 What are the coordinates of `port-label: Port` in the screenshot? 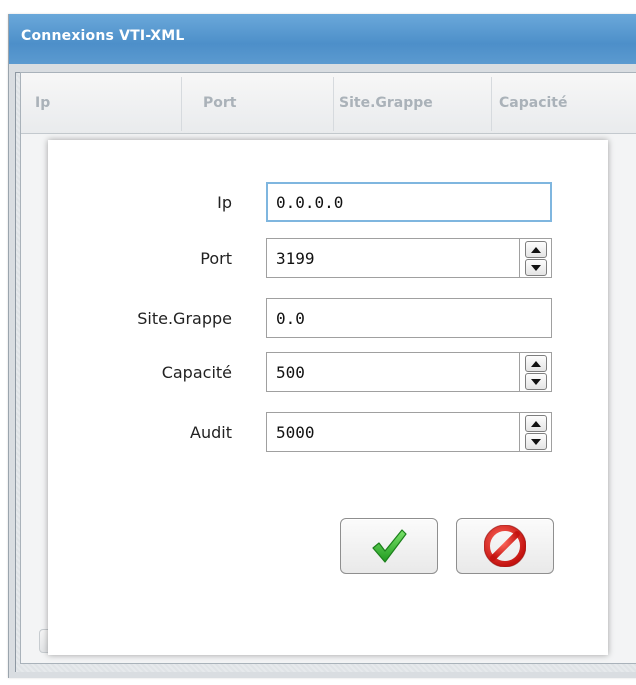 It's located at (216, 258).